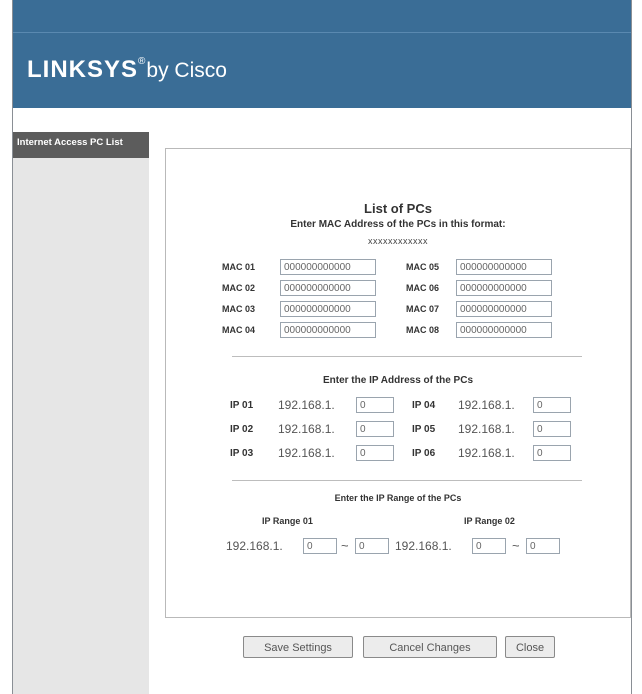  Describe the element at coordinates (239, 330) in the screenshot. I see `mac-04-label: MAC 04` at that location.